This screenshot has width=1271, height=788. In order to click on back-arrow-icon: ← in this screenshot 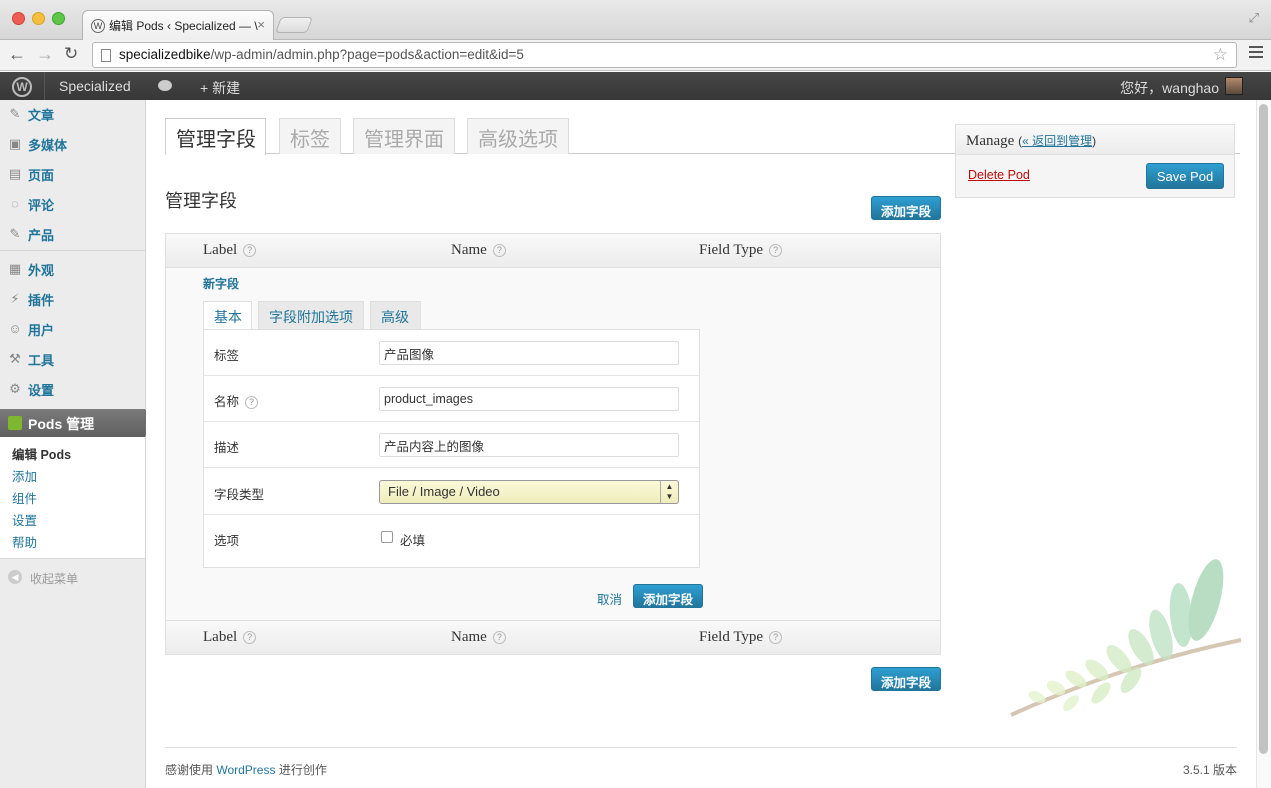, I will do `click(17, 54)`.